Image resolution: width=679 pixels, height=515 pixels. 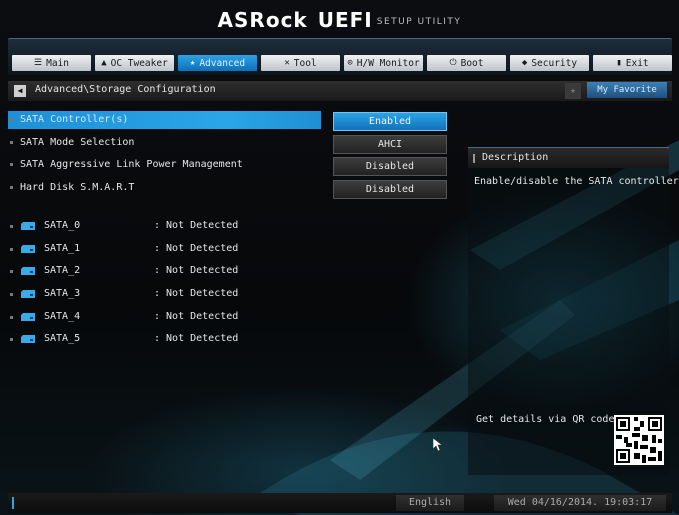 I want to click on product-name: UEFI, so click(x=345, y=20).